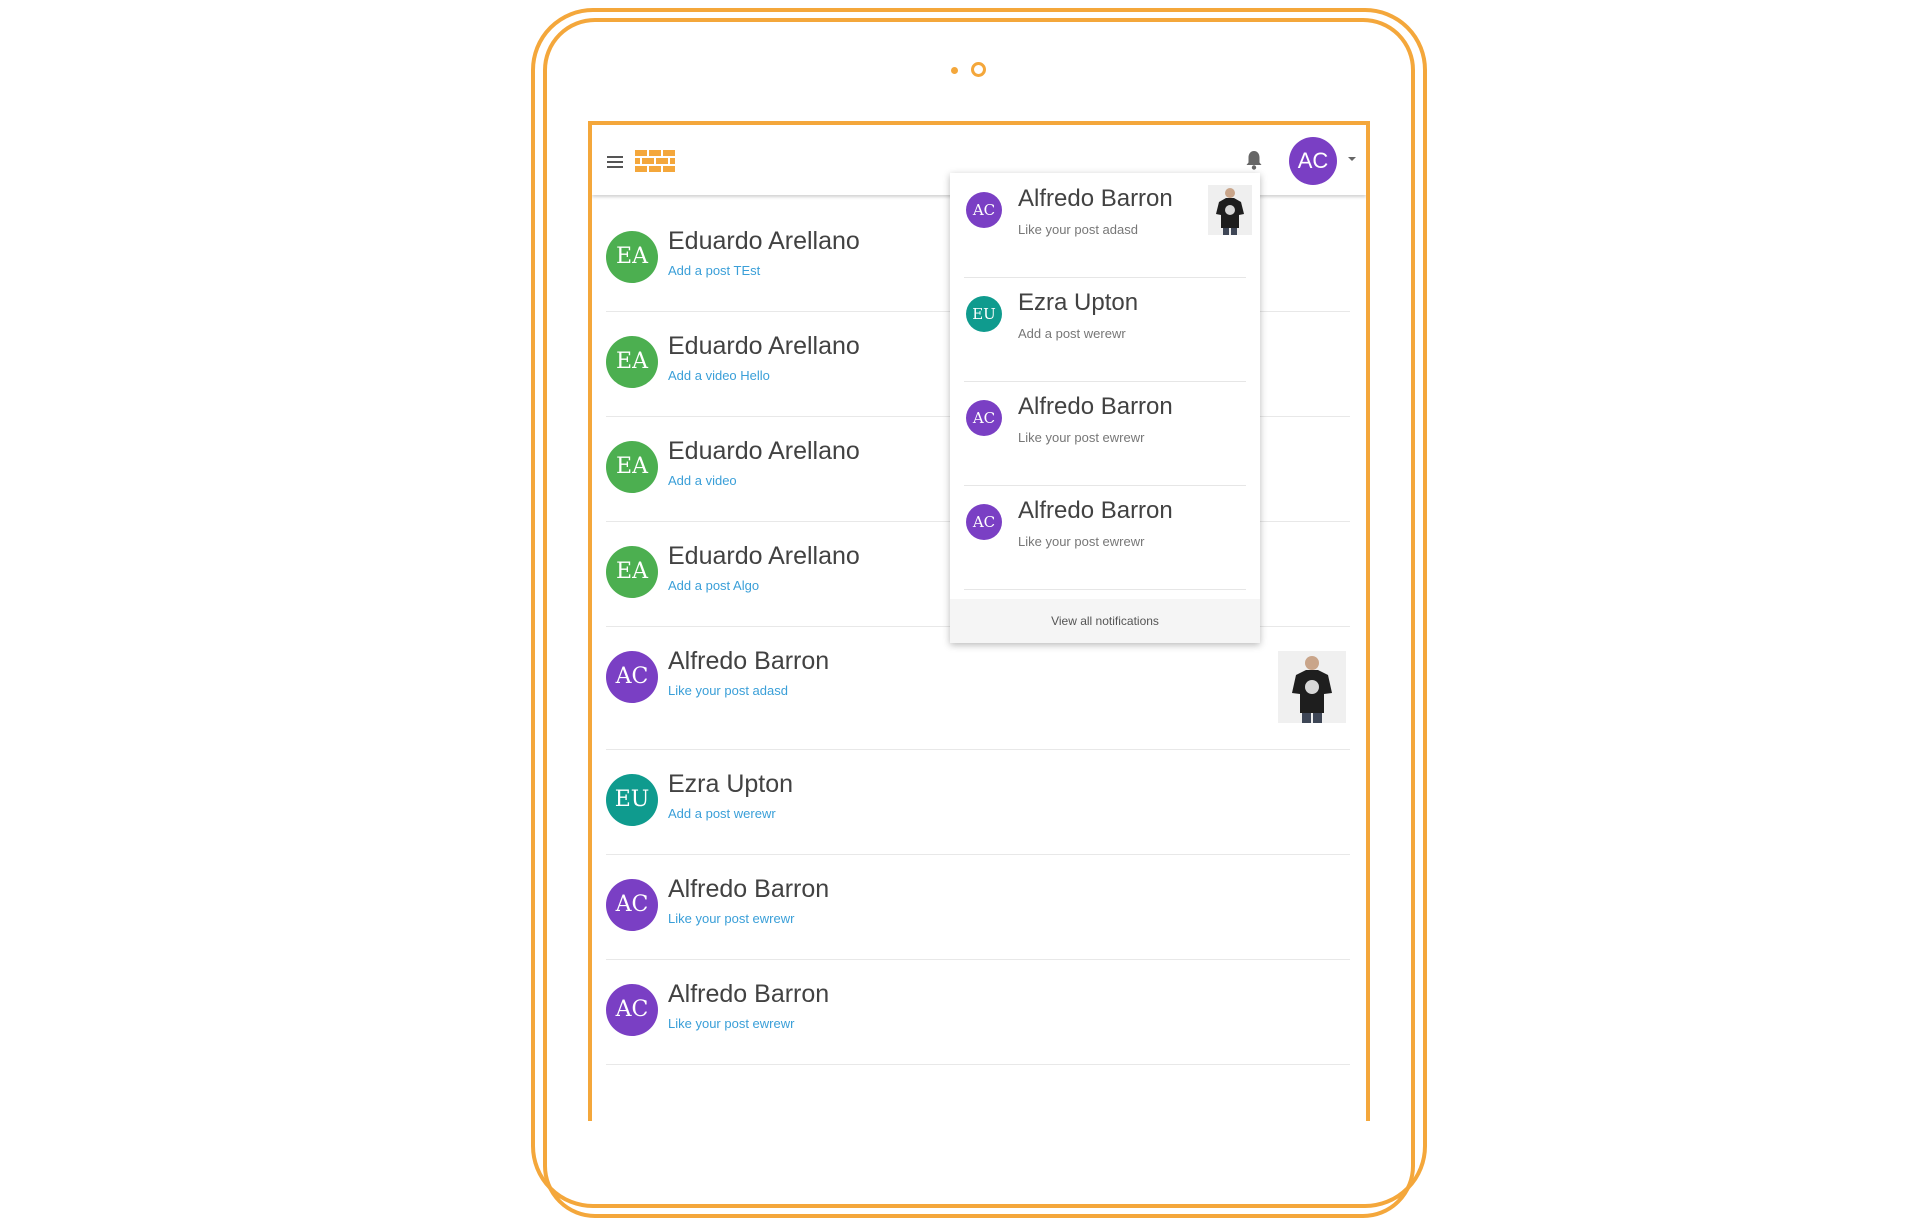 The image size is (1920, 1218). I want to click on feed-item-name: Ezra Upton, so click(731, 784).